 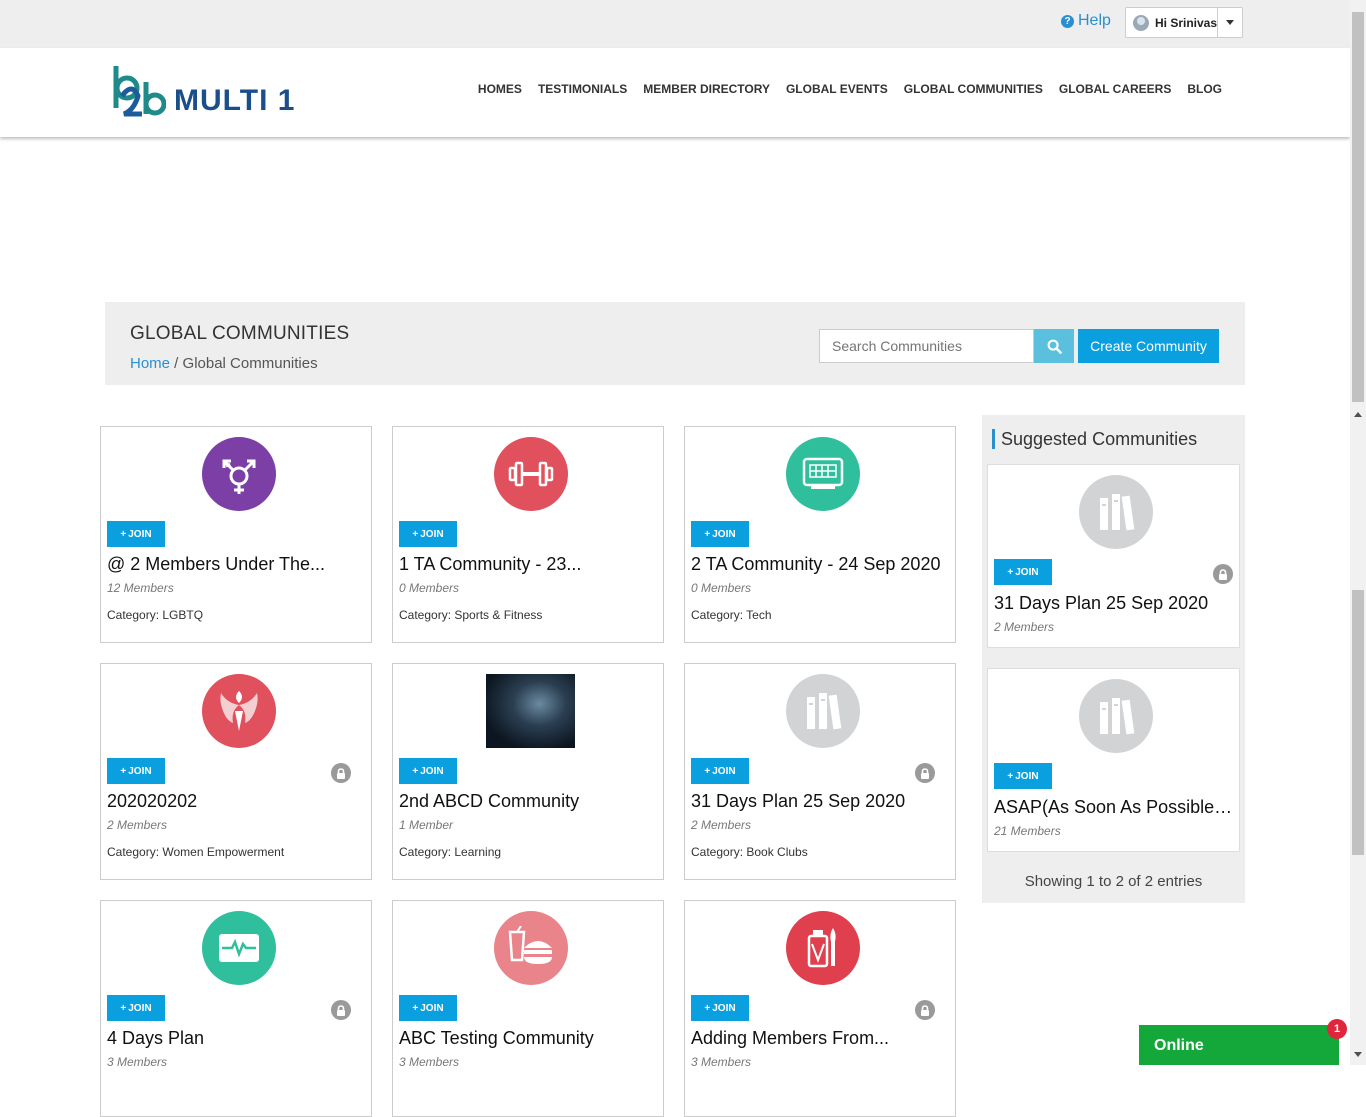 I want to click on transgender-icon, so click(x=239, y=474).